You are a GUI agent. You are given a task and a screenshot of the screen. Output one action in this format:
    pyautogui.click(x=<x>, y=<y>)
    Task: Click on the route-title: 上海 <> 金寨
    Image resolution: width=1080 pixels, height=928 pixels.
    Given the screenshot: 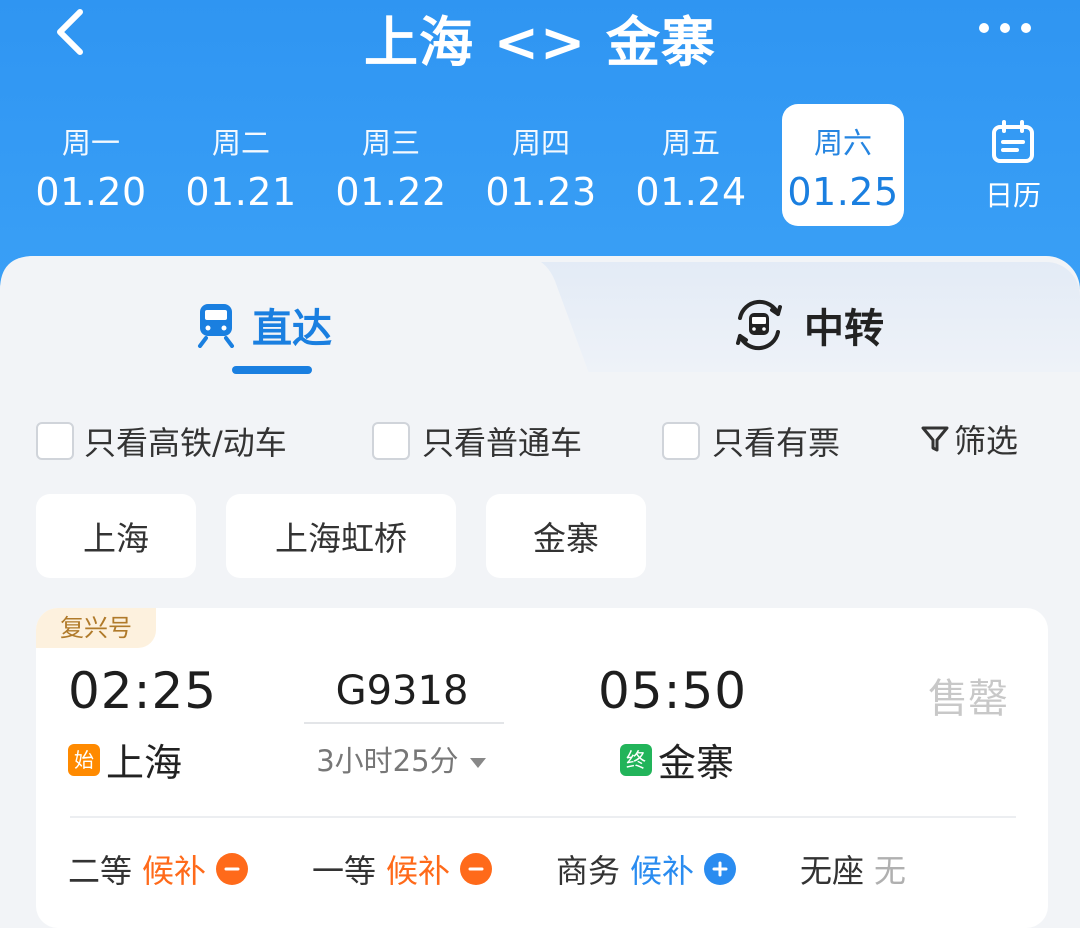 What is the action you would take?
    pyautogui.click(x=540, y=42)
    